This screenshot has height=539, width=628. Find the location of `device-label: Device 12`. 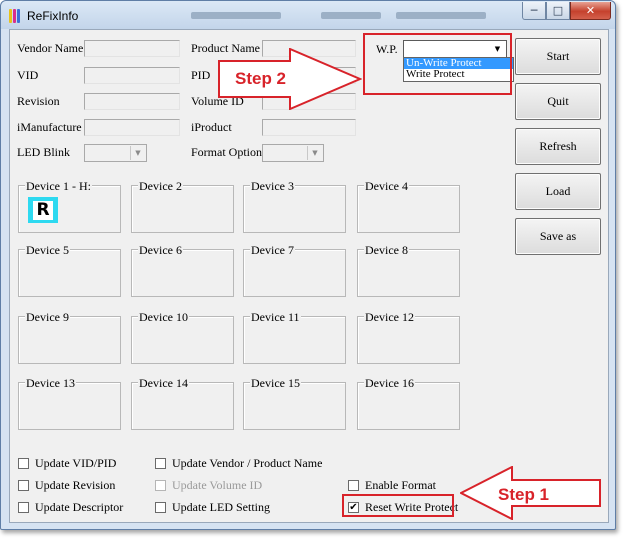

device-label: Device 12 is located at coordinates (389, 317).